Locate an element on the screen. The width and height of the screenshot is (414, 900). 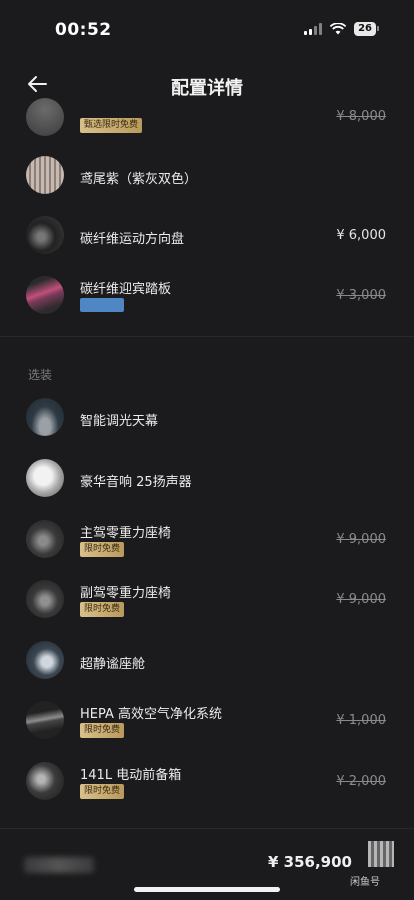
promo-tag: 甄选限时免费 is located at coordinates (111, 125).